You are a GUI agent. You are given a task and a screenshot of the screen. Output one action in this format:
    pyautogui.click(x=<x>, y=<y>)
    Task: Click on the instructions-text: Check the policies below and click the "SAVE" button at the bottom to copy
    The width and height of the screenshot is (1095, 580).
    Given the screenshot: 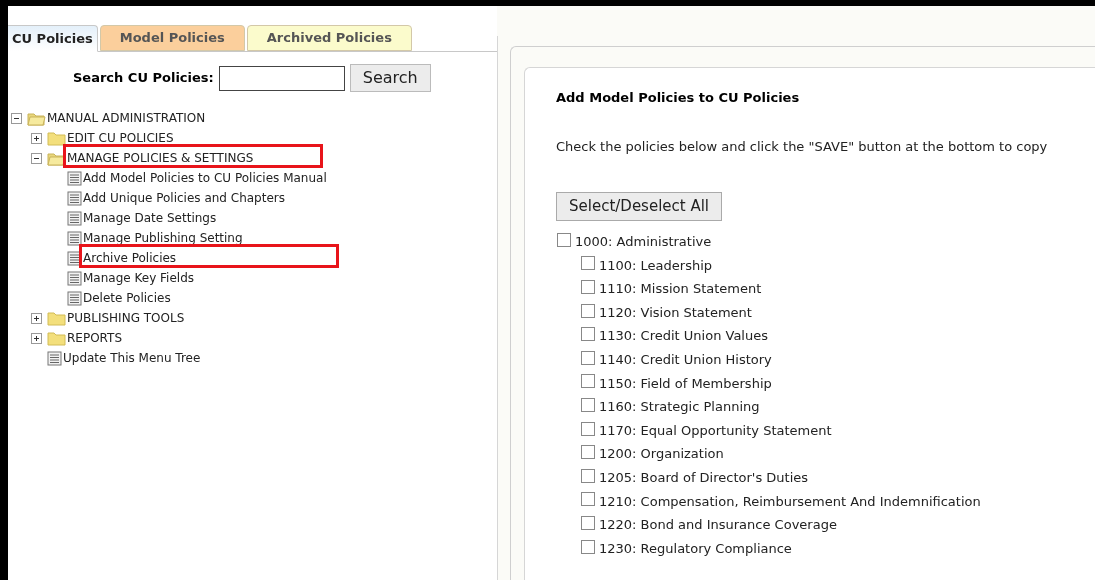 What is the action you would take?
    pyautogui.click(x=802, y=146)
    